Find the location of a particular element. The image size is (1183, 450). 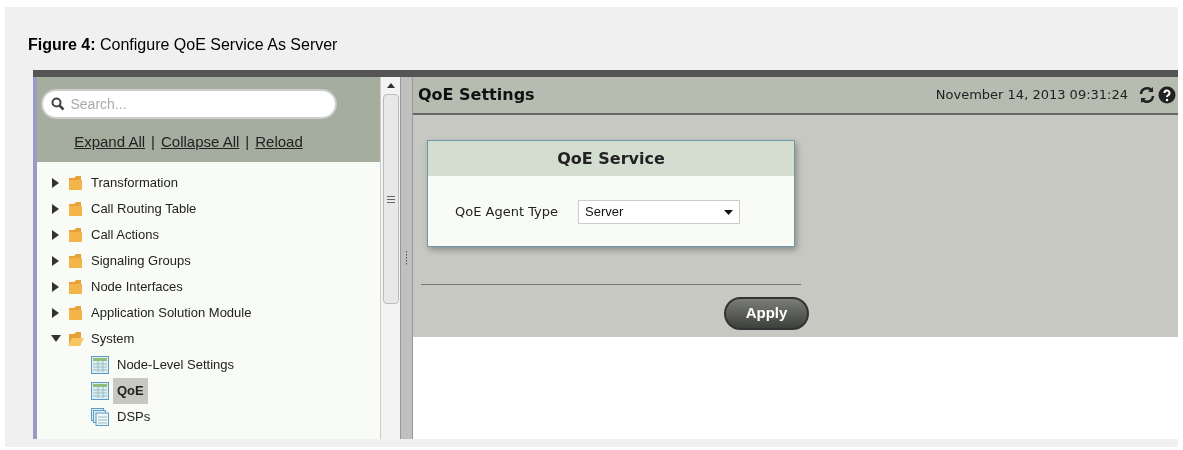

tree-link: Expand All is located at coordinates (110, 142).